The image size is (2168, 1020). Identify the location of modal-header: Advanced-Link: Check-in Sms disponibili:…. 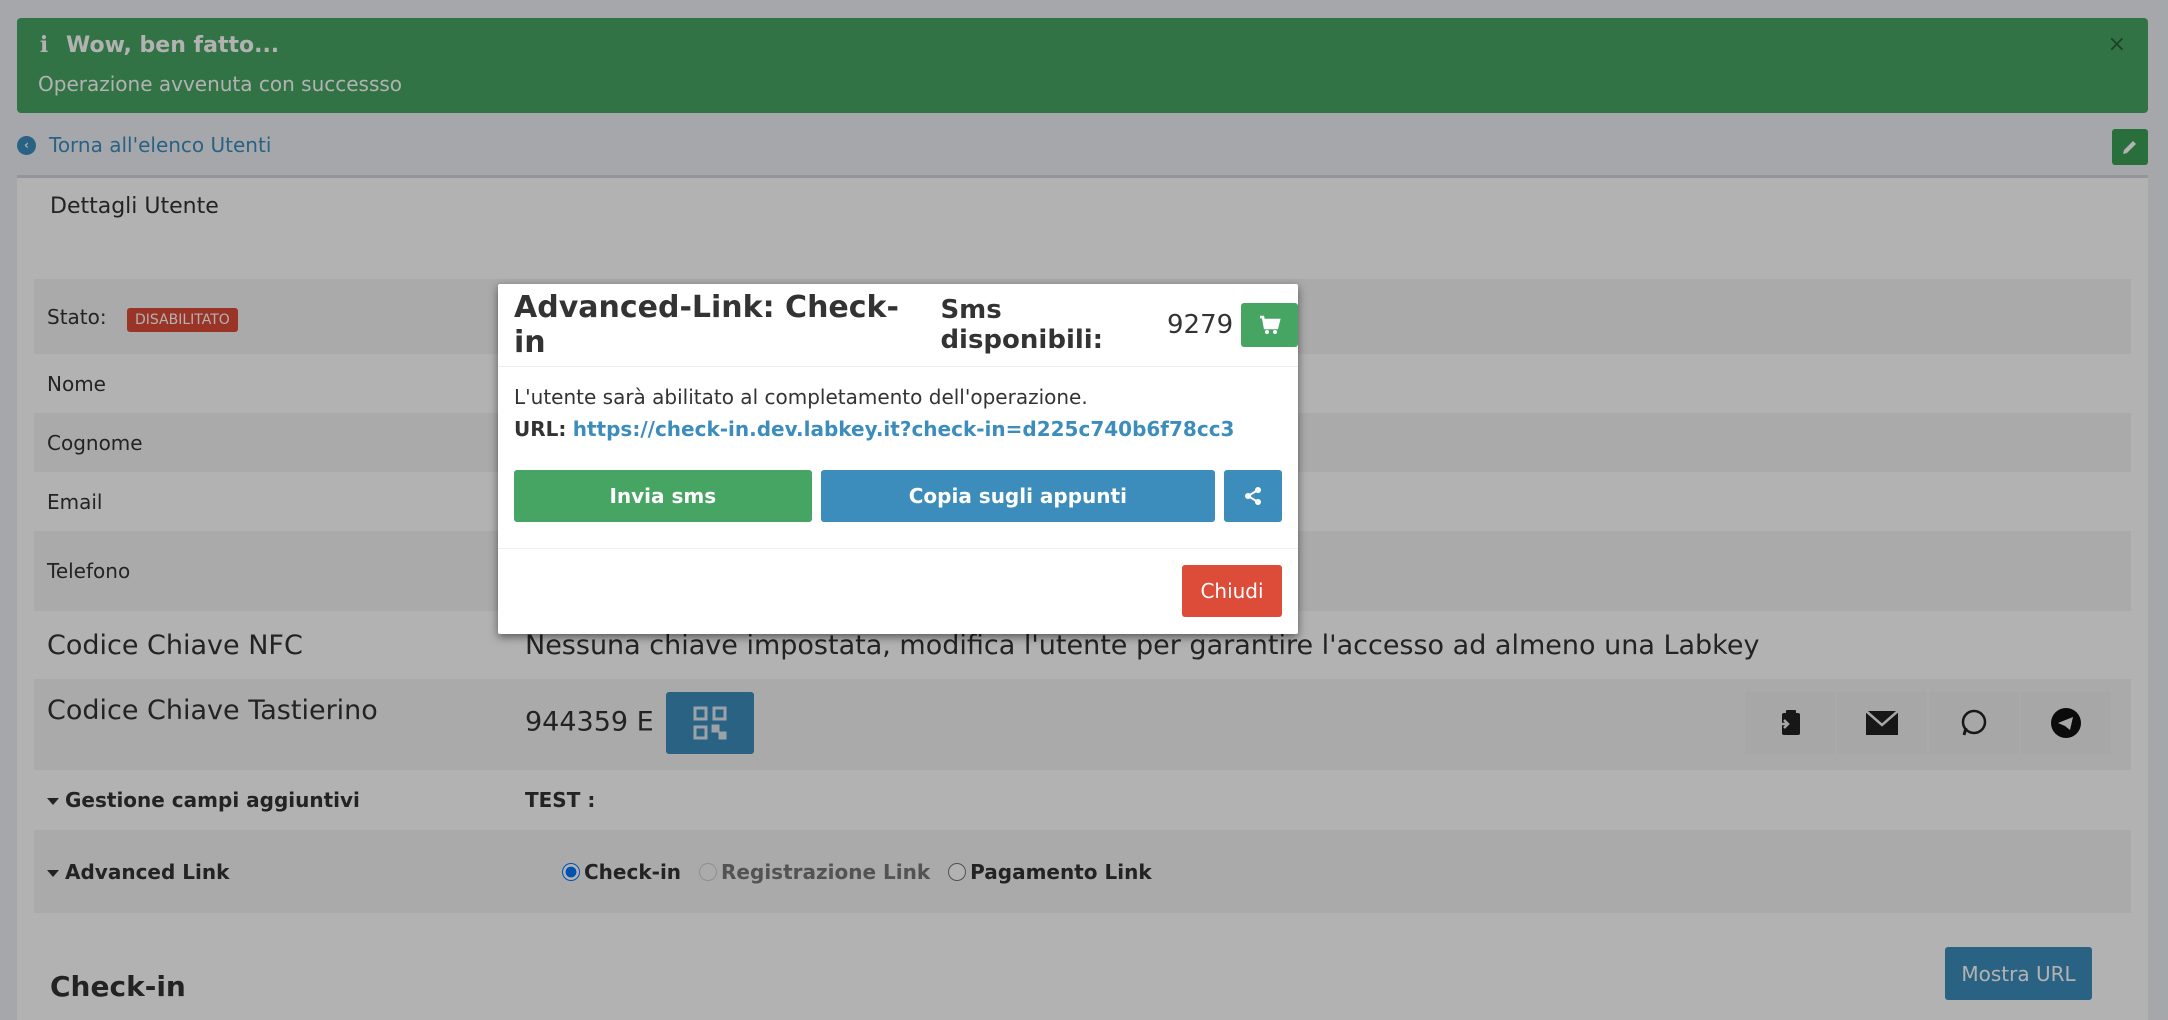
(898, 325).